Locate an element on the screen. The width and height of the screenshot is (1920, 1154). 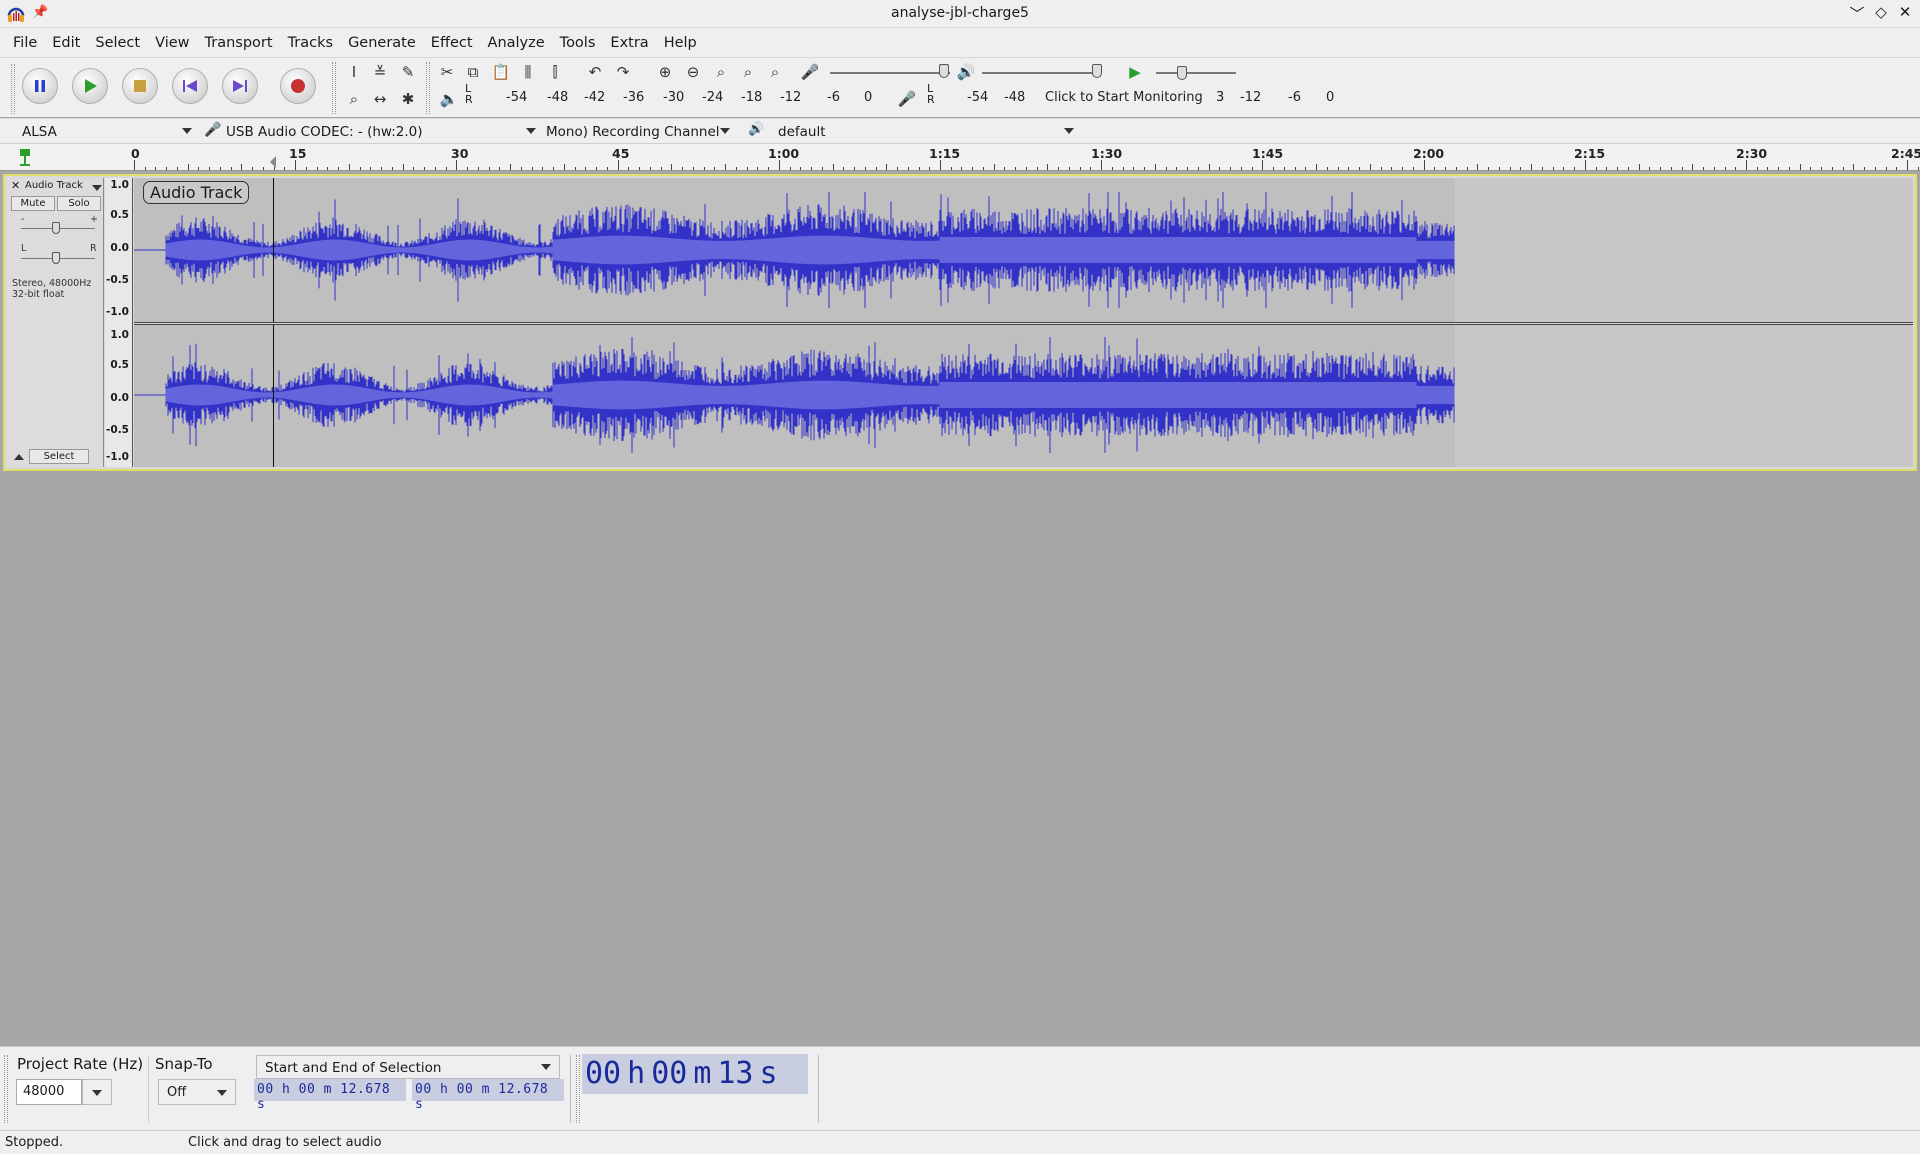
zoom-toggle-icon: ⌕ is located at coordinates (775, 72).